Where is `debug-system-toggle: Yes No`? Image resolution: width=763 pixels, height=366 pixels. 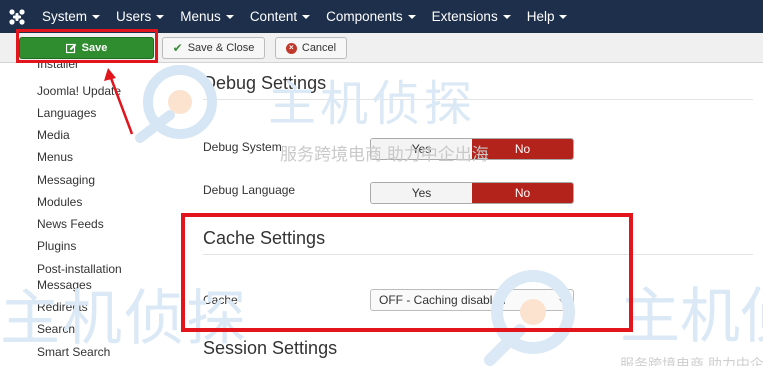 debug-system-toggle: Yes No is located at coordinates (472, 149).